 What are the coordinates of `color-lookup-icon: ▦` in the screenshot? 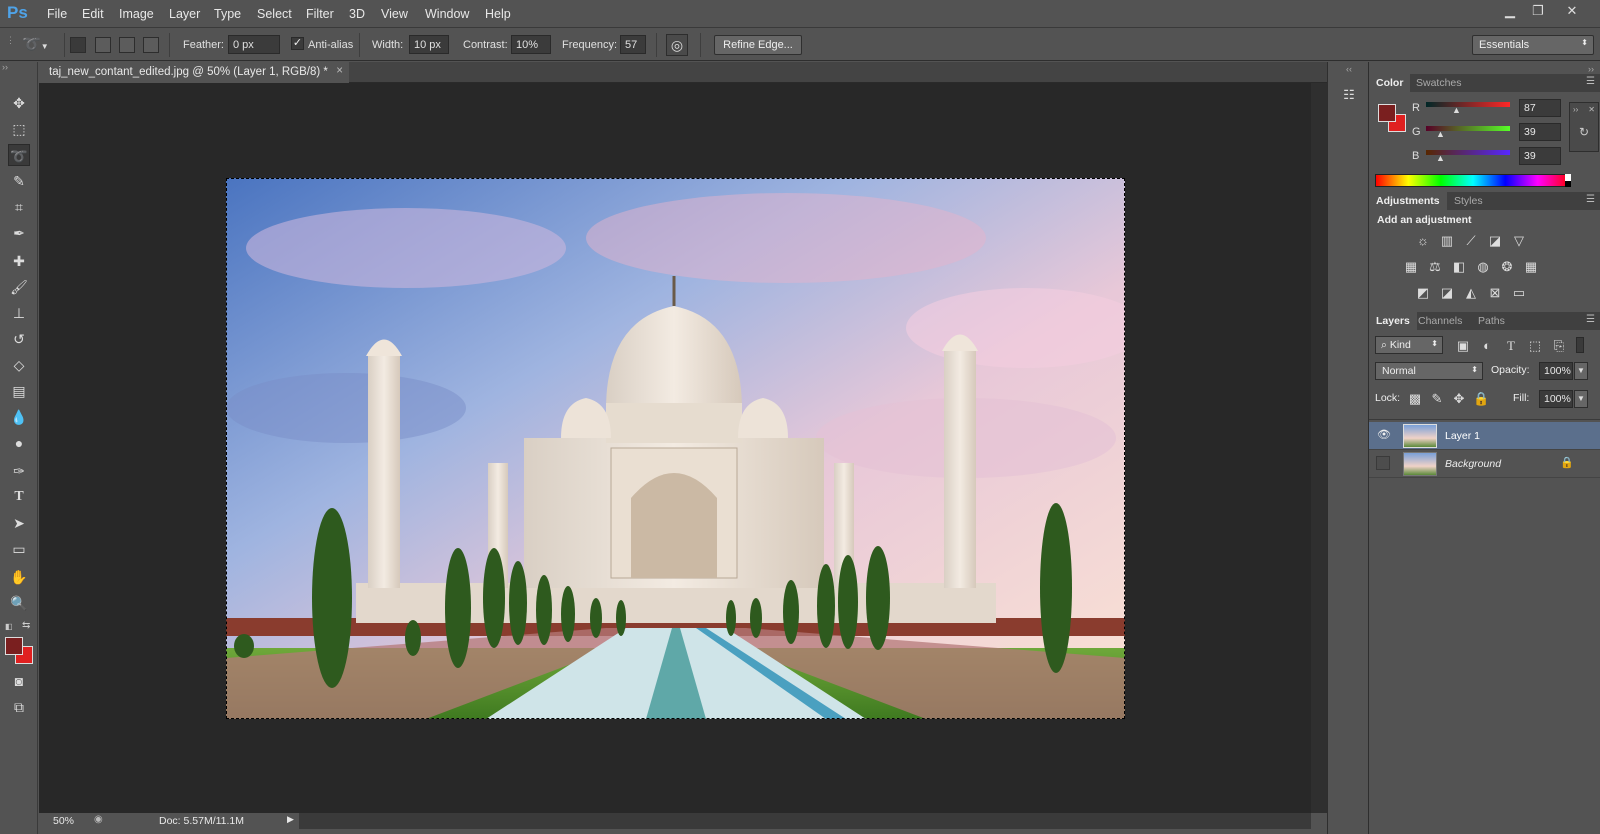 It's located at (1531, 267).